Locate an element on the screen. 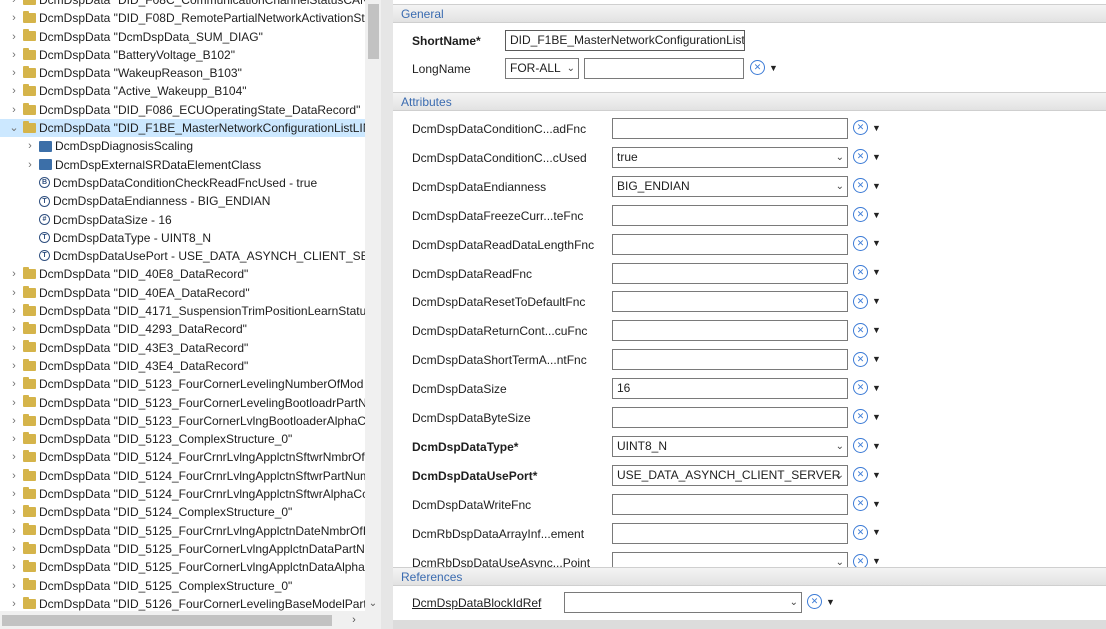 The height and width of the screenshot is (629, 1106). collapse-icon: ⌄ is located at coordinates (14, 128).